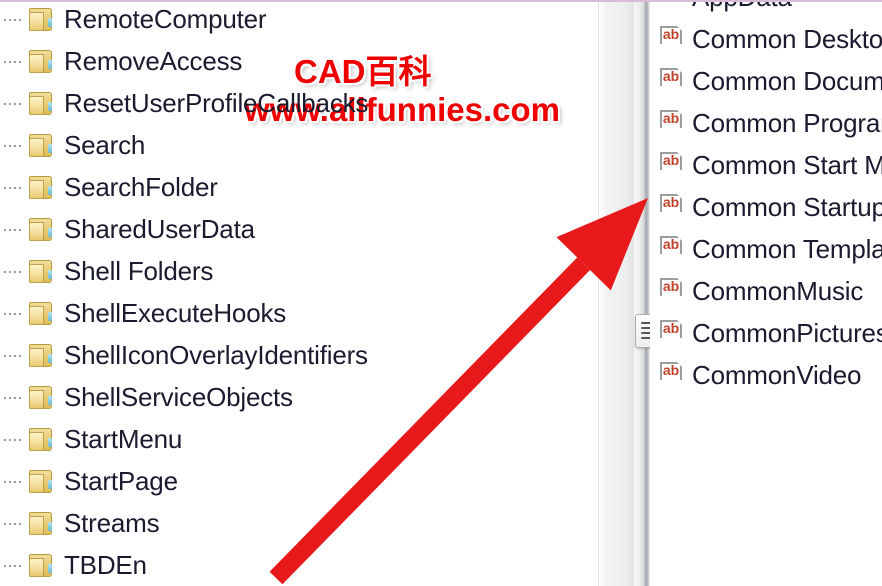 Image resolution: width=882 pixels, height=586 pixels. What do you see at coordinates (787, 122) in the screenshot?
I see `value-item-label: Common Programs` at bounding box center [787, 122].